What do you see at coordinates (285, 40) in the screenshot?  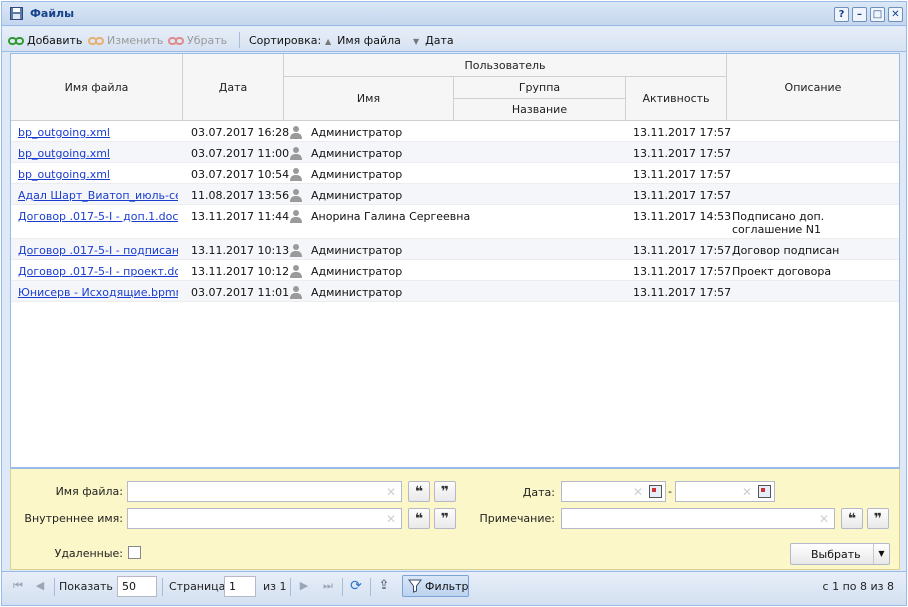 I see `sort-label: Сортировка:` at bounding box center [285, 40].